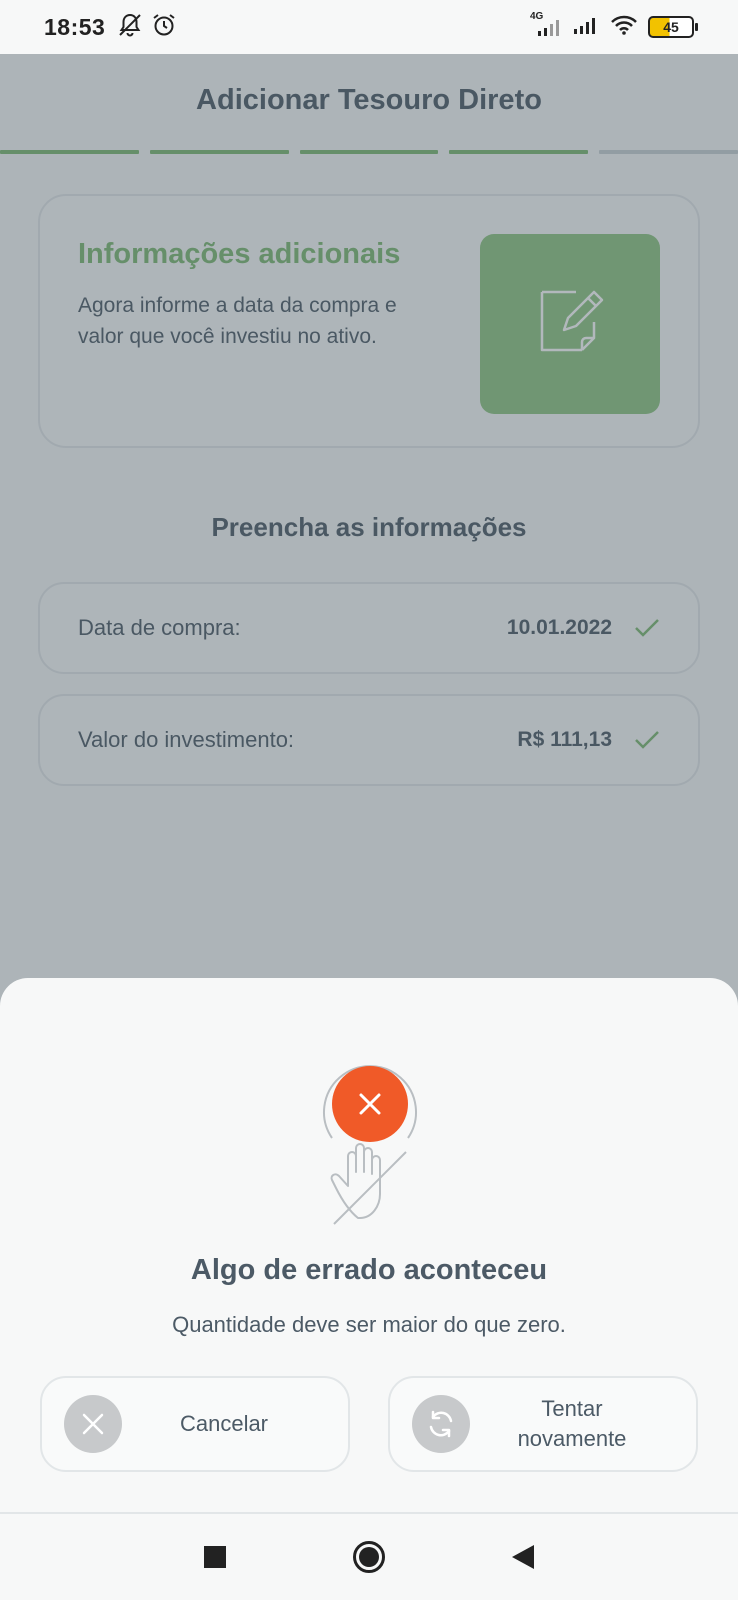 This screenshot has height=1600, width=738. What do you see at coordinates (164, 27) in the screenshot?
I see `alarm-icon` at bounding box center [164, 27].